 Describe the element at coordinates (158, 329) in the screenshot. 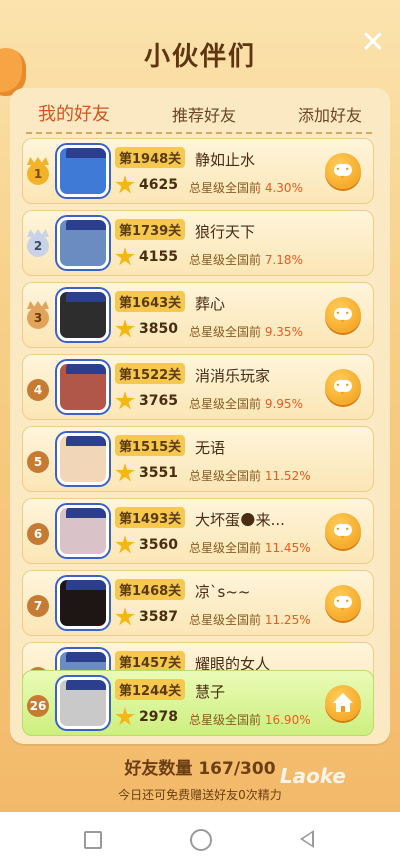

I see `star-count: 3850` at that location.